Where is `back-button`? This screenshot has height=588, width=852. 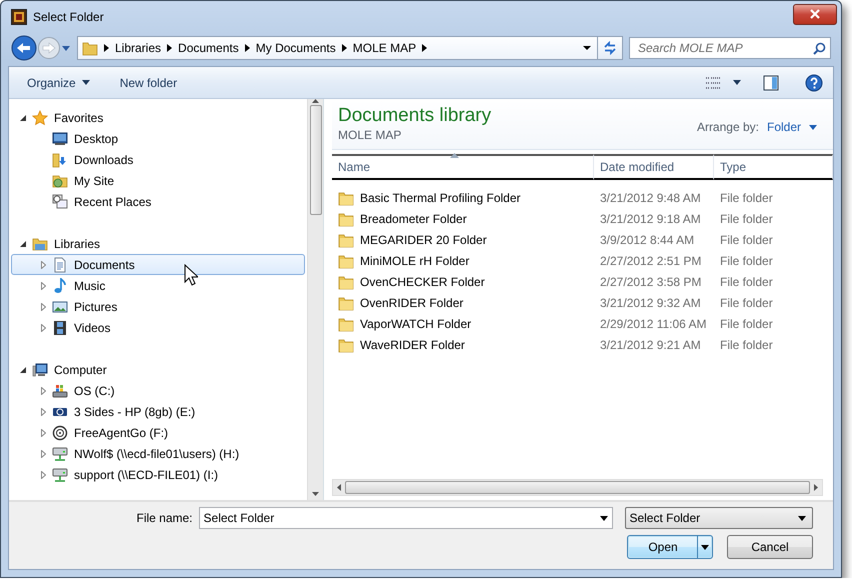 back-button is located at coordinates (24, 48).